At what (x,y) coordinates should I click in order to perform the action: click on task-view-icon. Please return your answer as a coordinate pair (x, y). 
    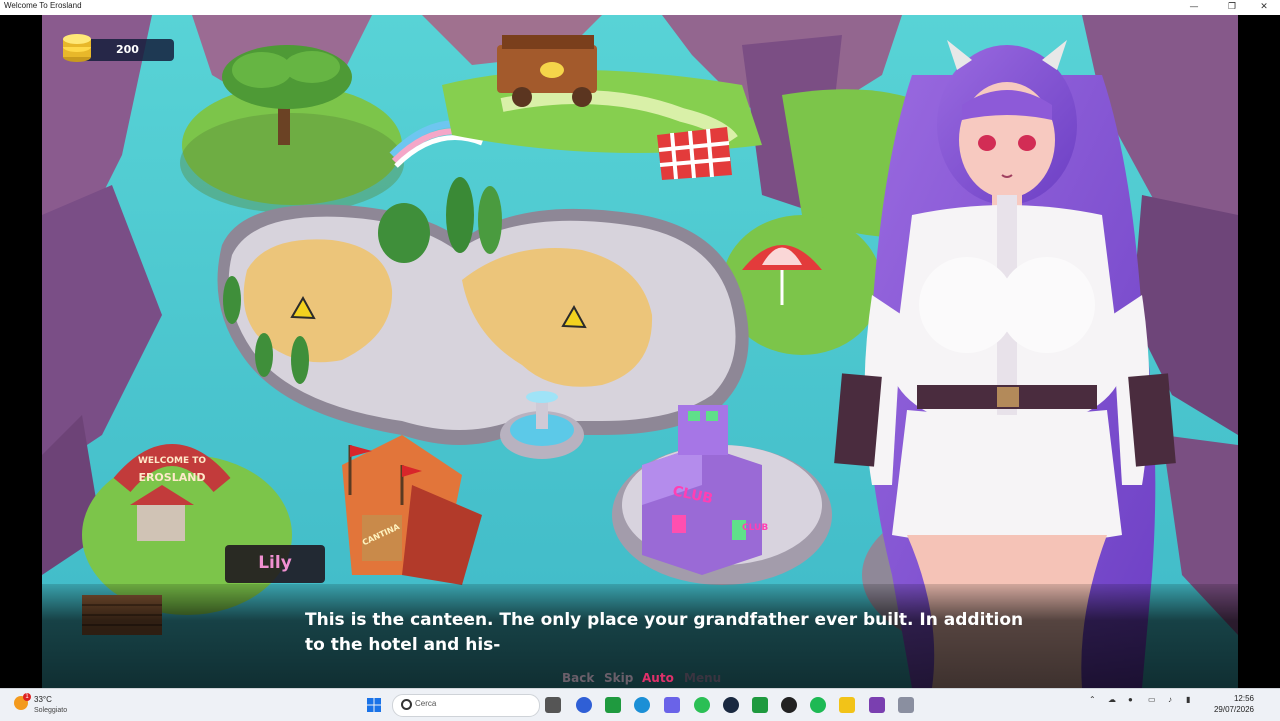
    Looking at the image, I should click on (553, 705).